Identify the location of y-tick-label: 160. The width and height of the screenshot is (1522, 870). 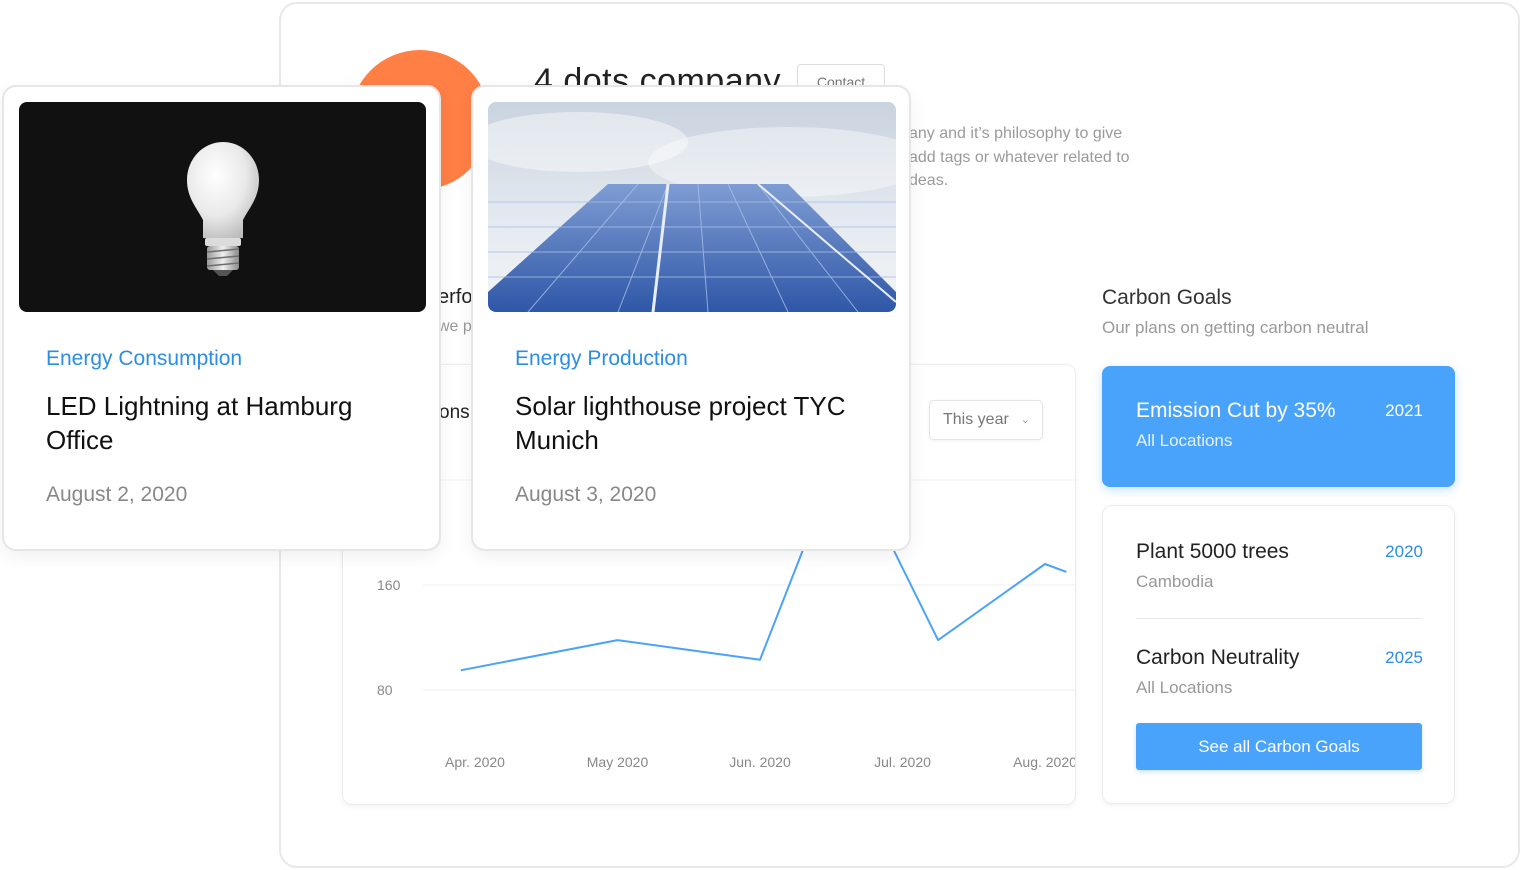
(389, 585).